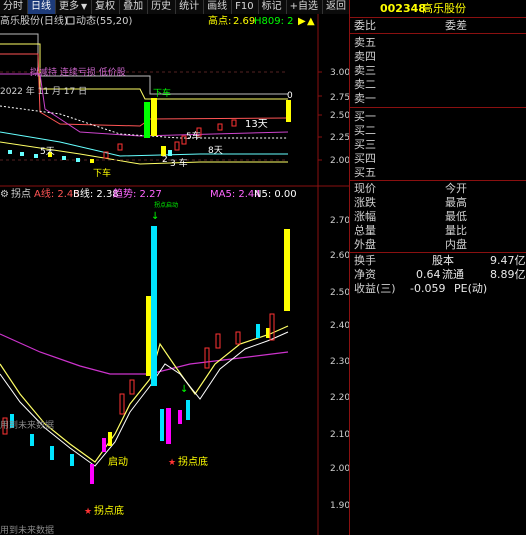 The width and height of the screenshot is (526, 535). I want to click on high-label: 高点:, so click(219, 20).